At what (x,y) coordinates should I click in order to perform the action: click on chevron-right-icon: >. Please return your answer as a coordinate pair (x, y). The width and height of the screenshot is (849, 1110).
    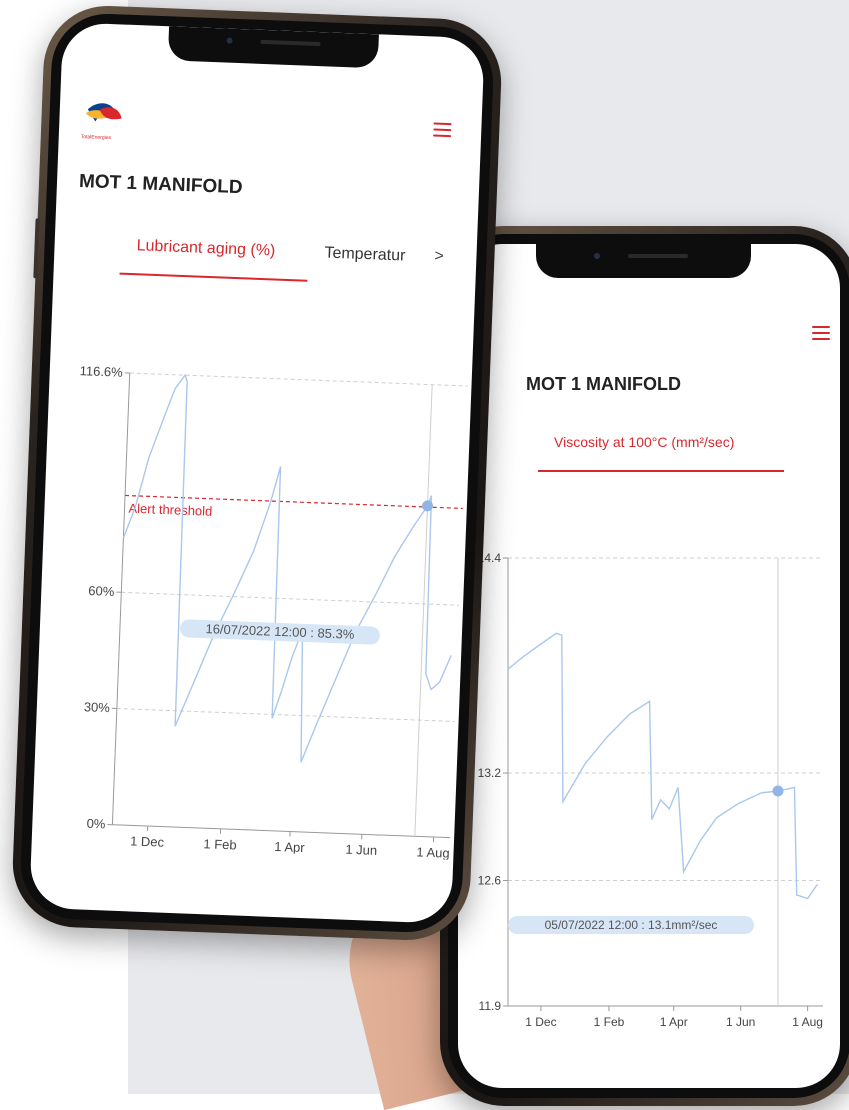
    Looking at the image, I should click on (439, 257).